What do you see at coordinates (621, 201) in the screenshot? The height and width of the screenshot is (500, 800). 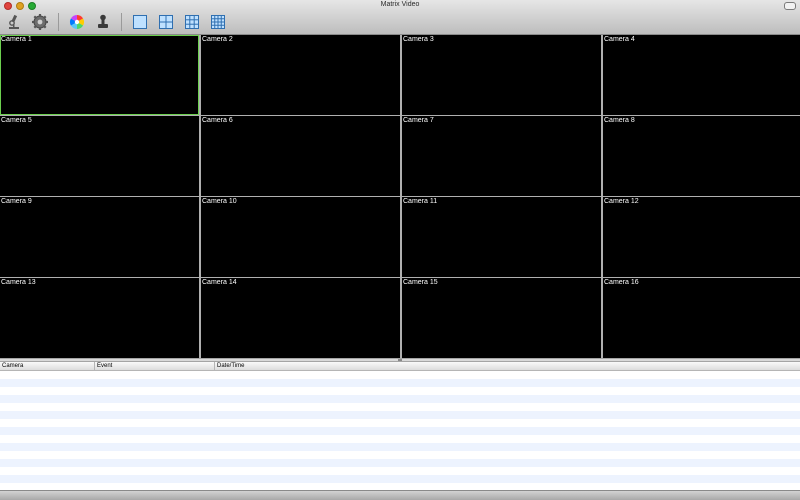 I see `camera-label: Camera 12` at bounding box center [621, 201].